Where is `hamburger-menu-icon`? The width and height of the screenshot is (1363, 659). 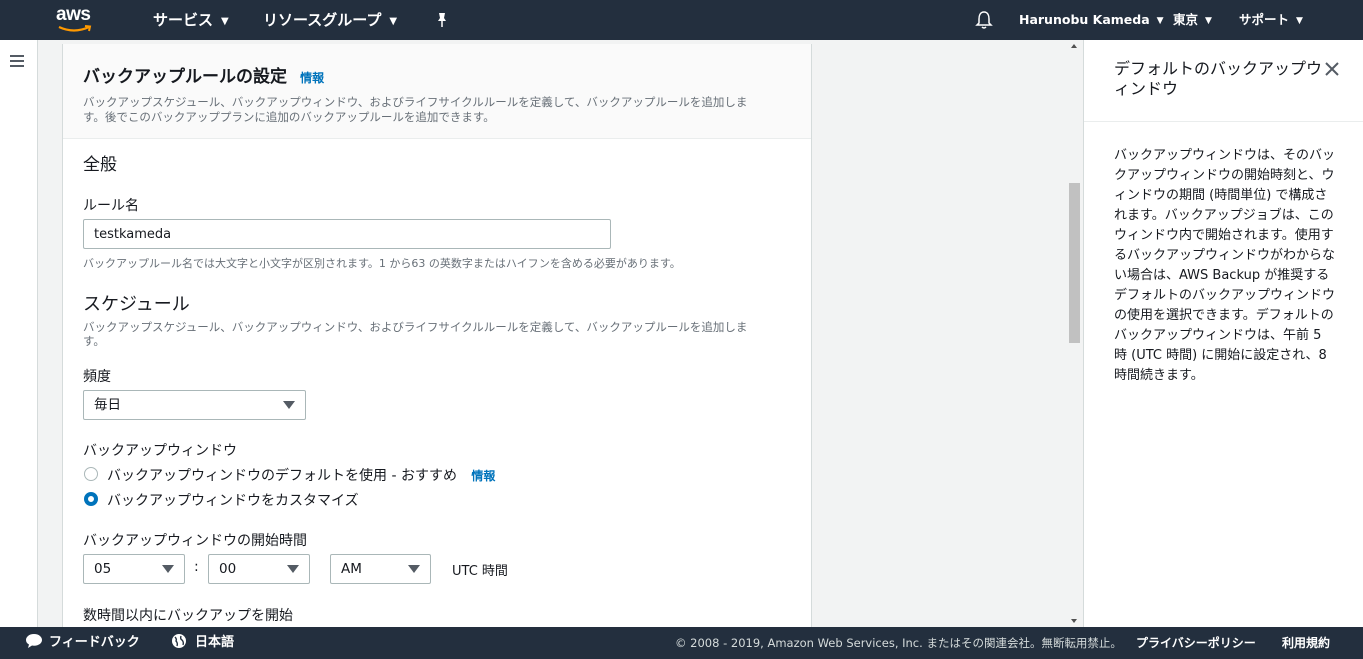 hamburger-menu-icon is located at coordinates (17, 61).